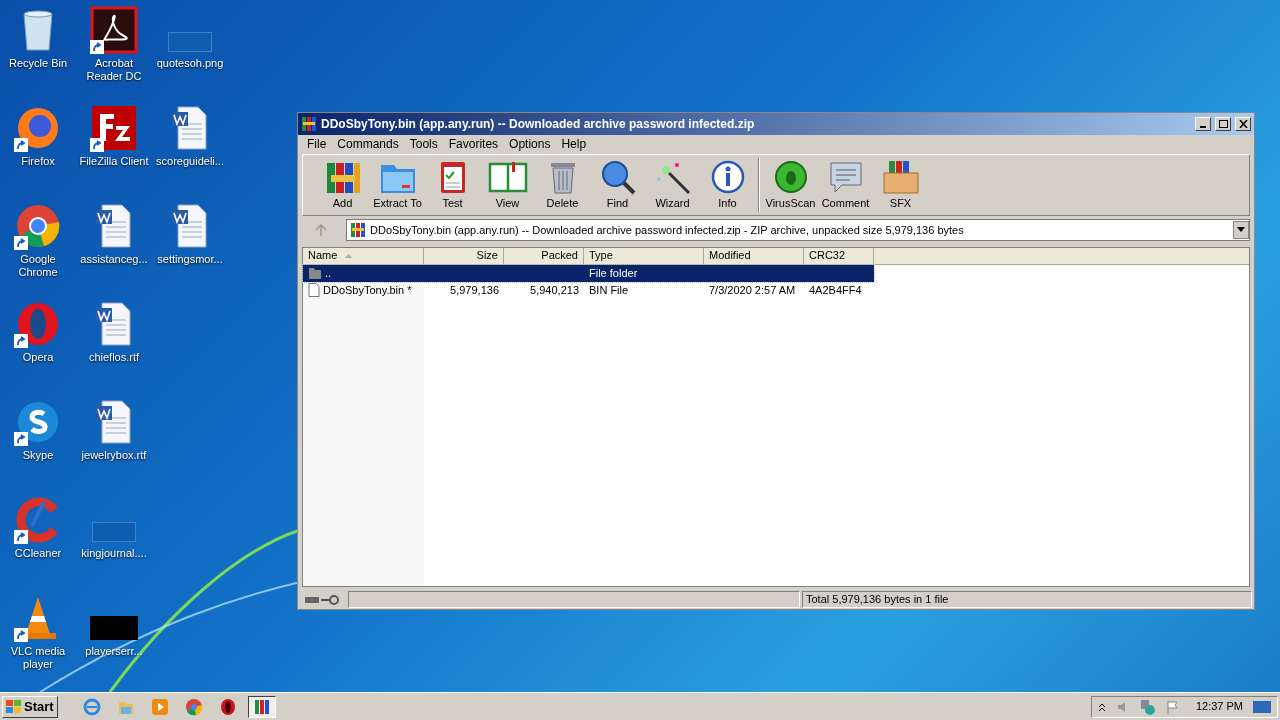  Describe the element at coordinates (845, 185) in the screenshot. I see `toolbar-button: Comment` at that location.